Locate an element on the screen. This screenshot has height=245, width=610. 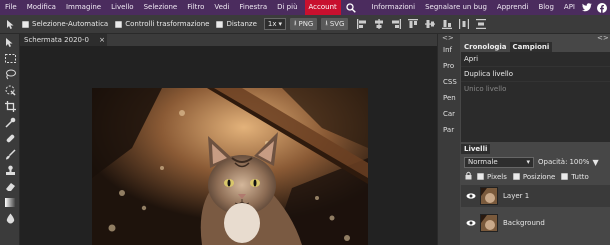
menu-segnalare-bug: Segnalare un bug is located at coordinates (456, 7).